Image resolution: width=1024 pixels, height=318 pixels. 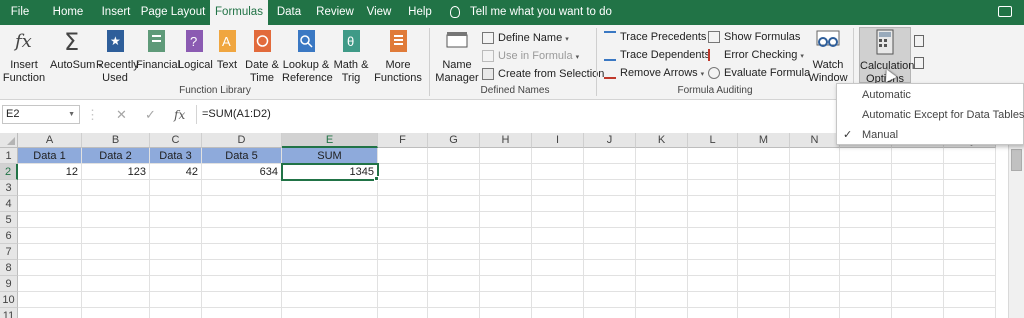 I want to click on column-header-k: K, so click(x=662, y=140).